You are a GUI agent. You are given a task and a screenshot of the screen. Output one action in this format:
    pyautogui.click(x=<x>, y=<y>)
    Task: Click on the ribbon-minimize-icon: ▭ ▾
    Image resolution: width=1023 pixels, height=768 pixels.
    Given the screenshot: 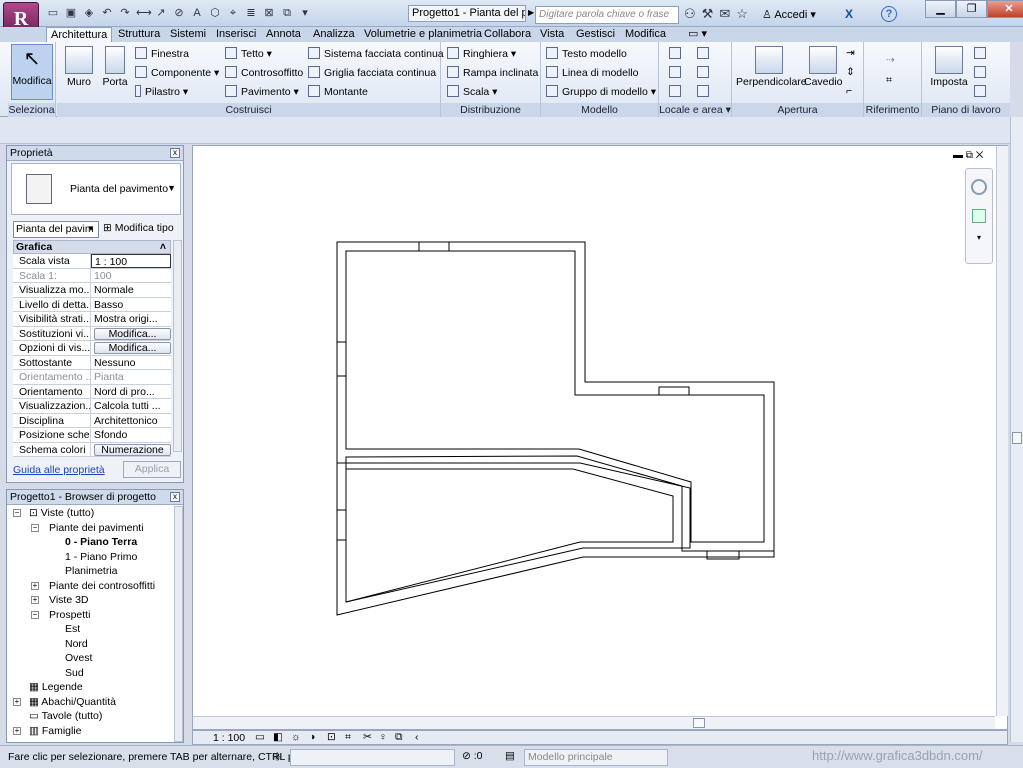 What is the action you would take?
    pyautogui.click(x=697, y=34)
    